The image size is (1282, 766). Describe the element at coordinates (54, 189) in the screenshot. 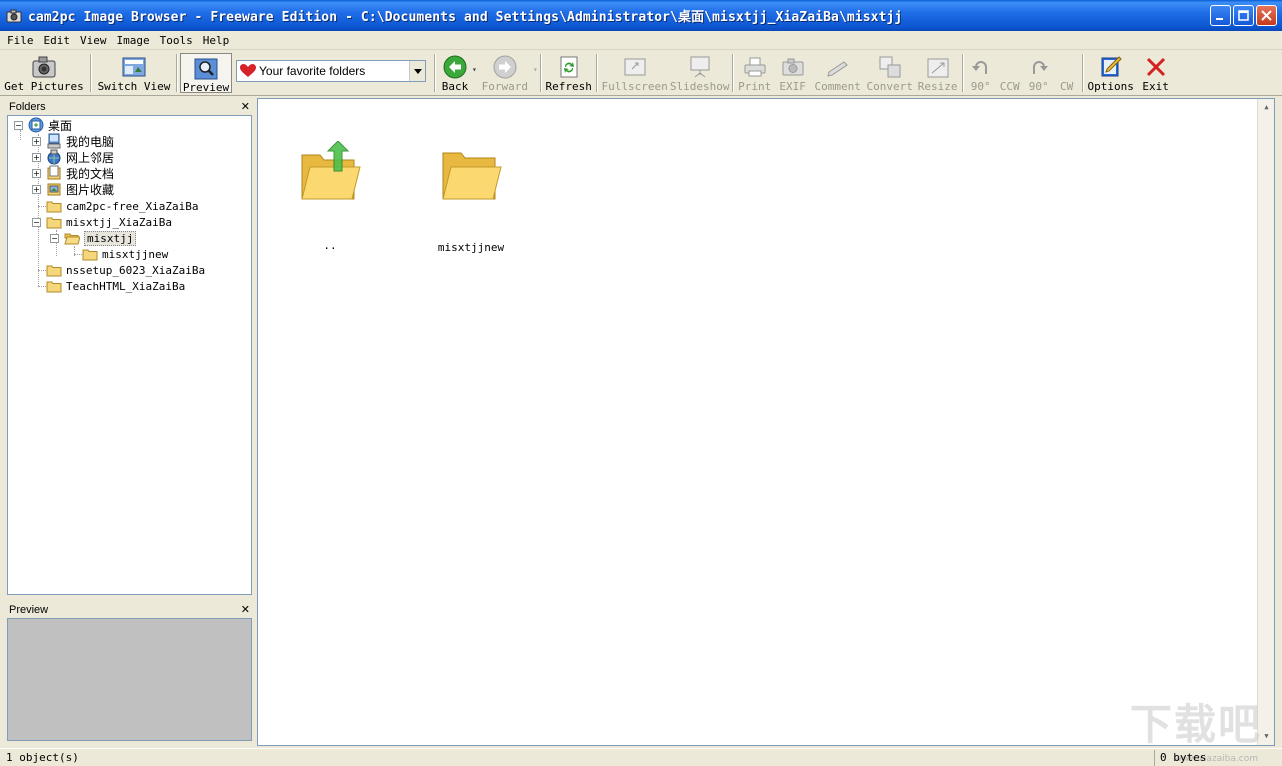

I see `pictures-icon` at that location.